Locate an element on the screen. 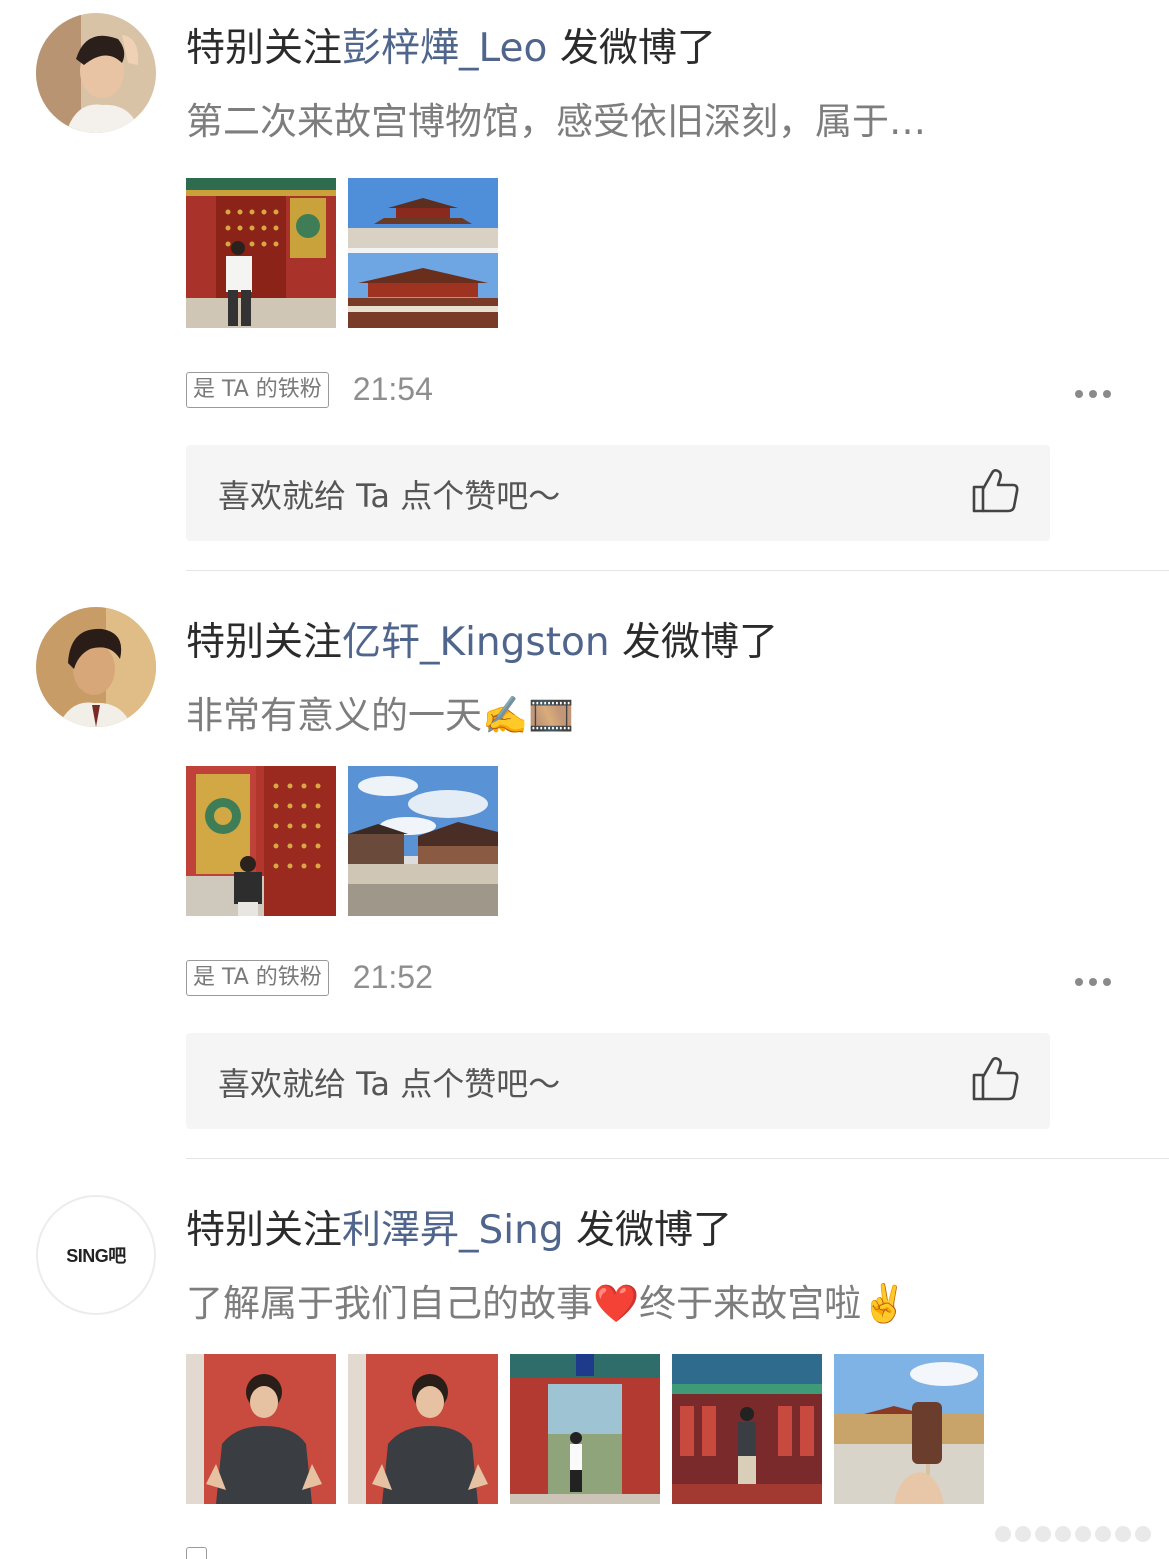 This screenshot has width=1169, height=1559. post-headline: 特别关注利澤昇_Sing 发微博了 is located at coordinates (459, 1231).